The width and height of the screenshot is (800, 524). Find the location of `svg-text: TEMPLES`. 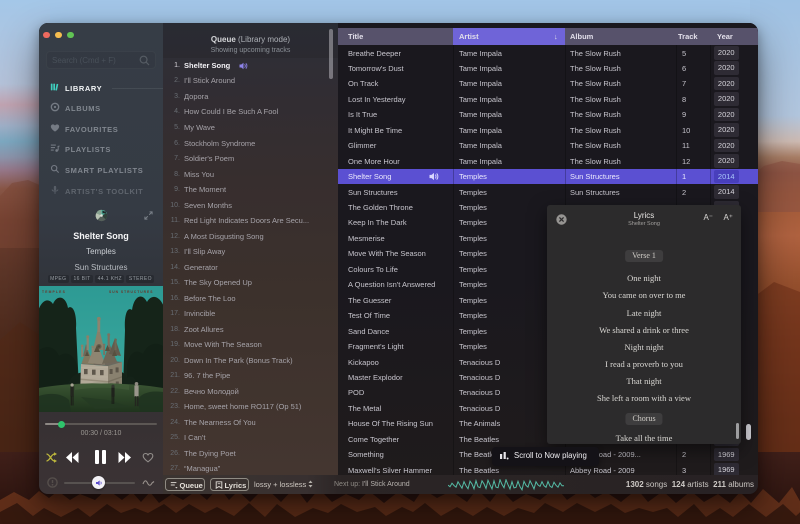

svg-text: TEMPLES is located at coordinates (54, 292).